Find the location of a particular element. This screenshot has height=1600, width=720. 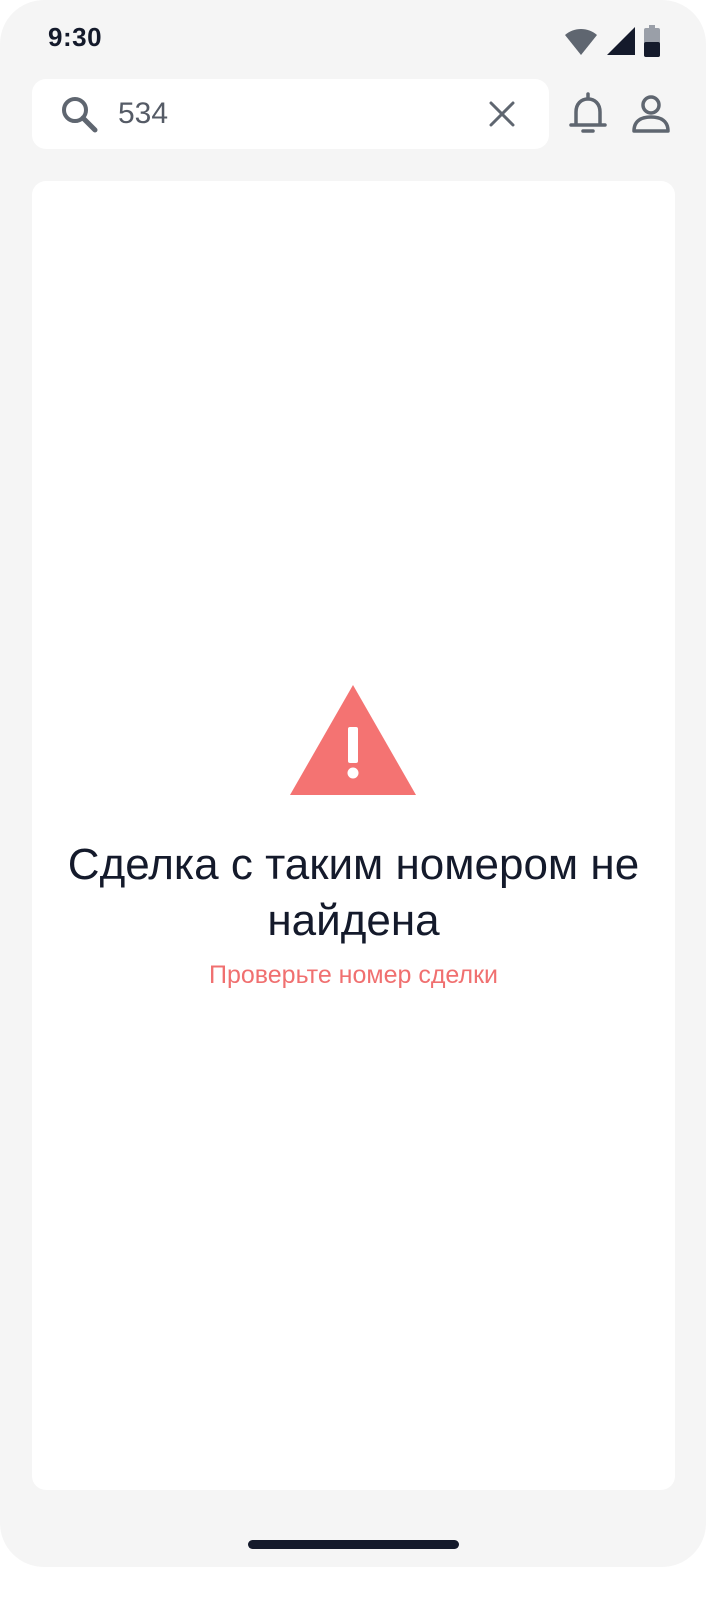

search-bar: 534 is located at coordinates (290, 114).